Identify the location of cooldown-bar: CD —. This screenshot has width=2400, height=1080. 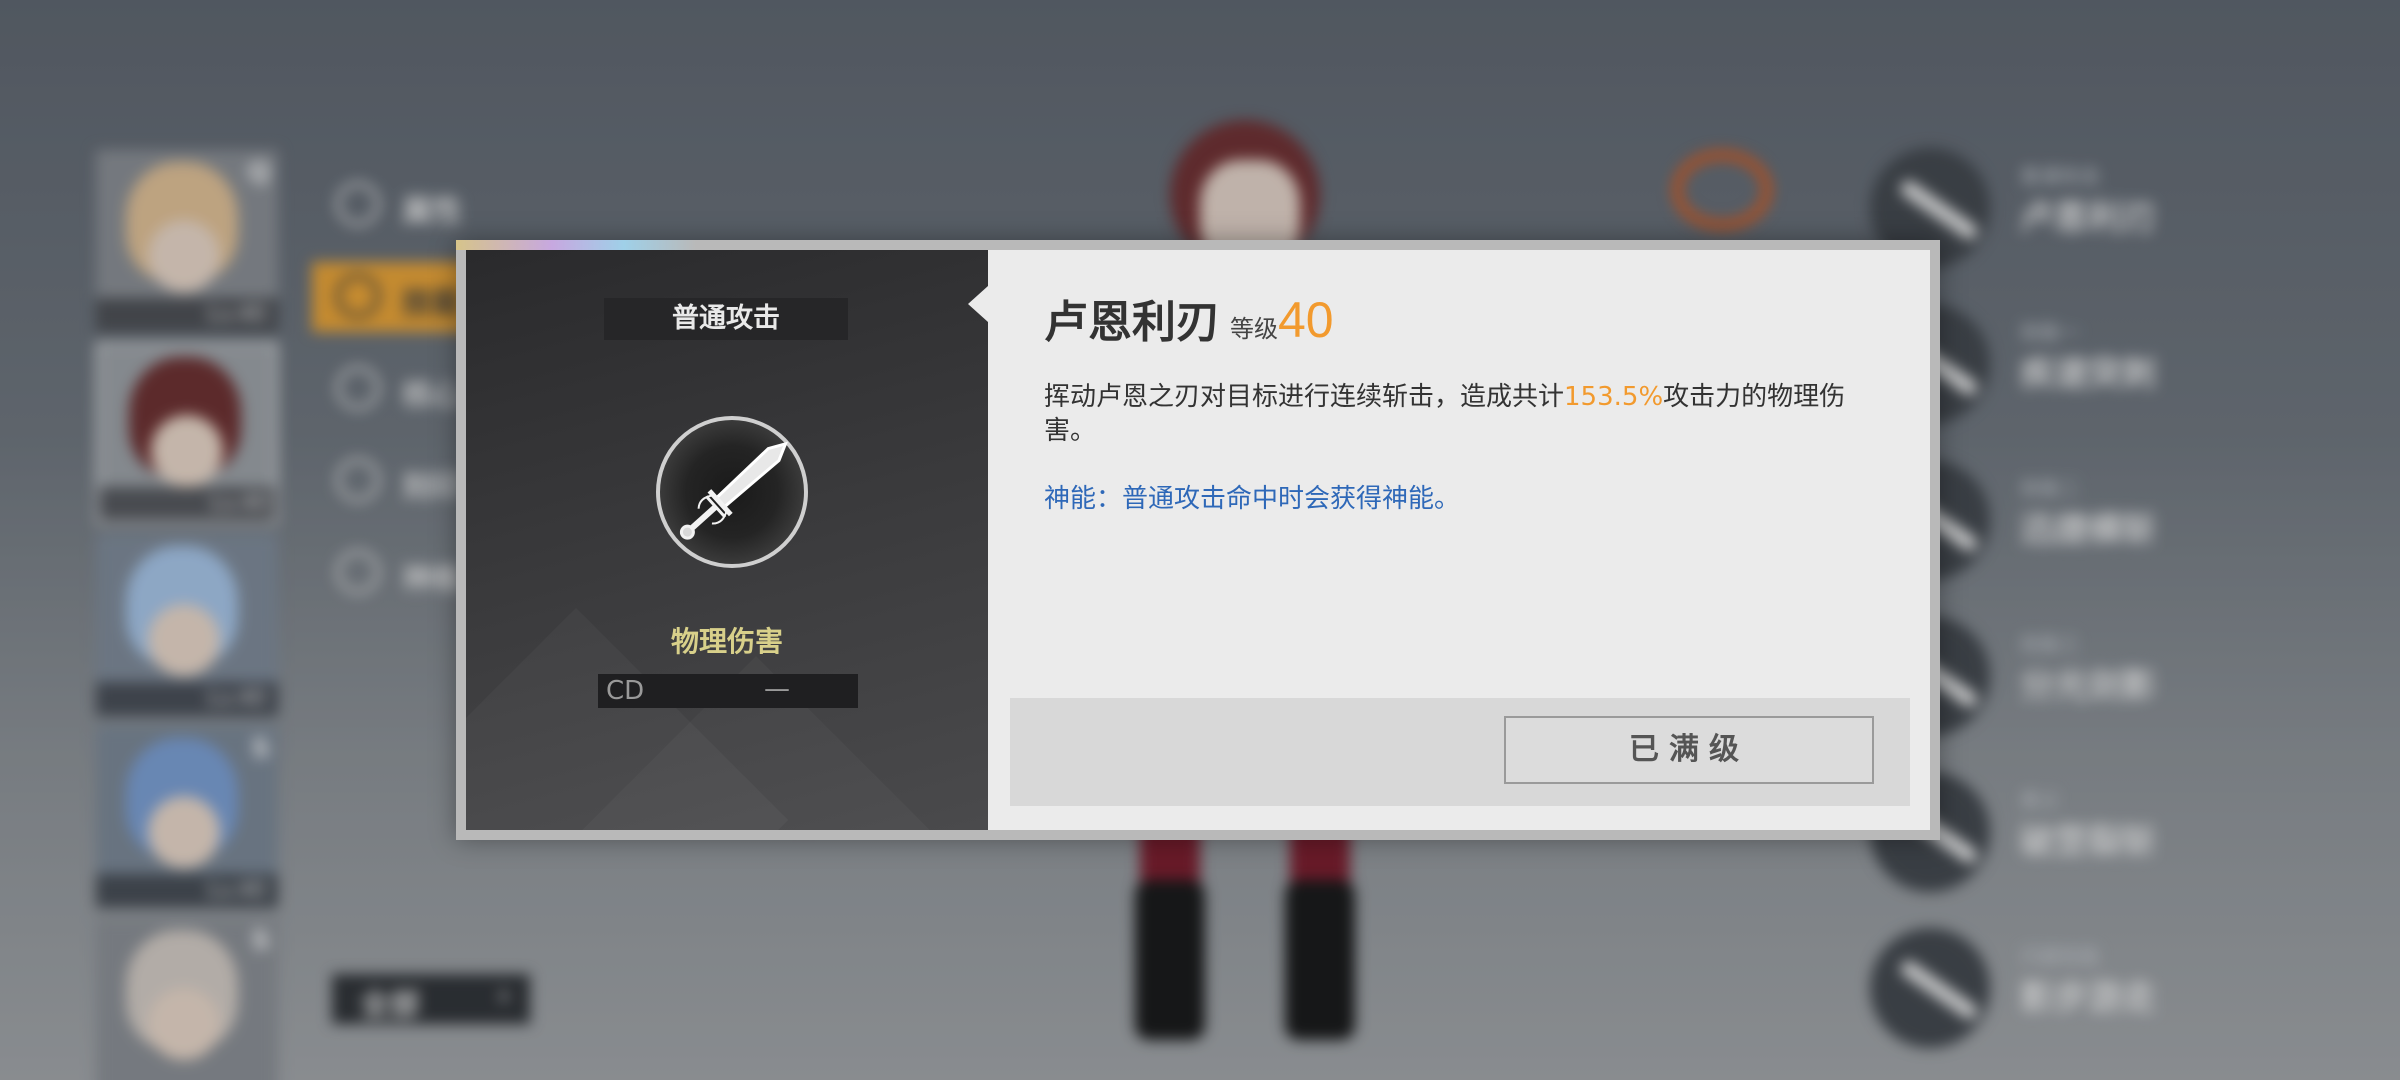
(728, 691).